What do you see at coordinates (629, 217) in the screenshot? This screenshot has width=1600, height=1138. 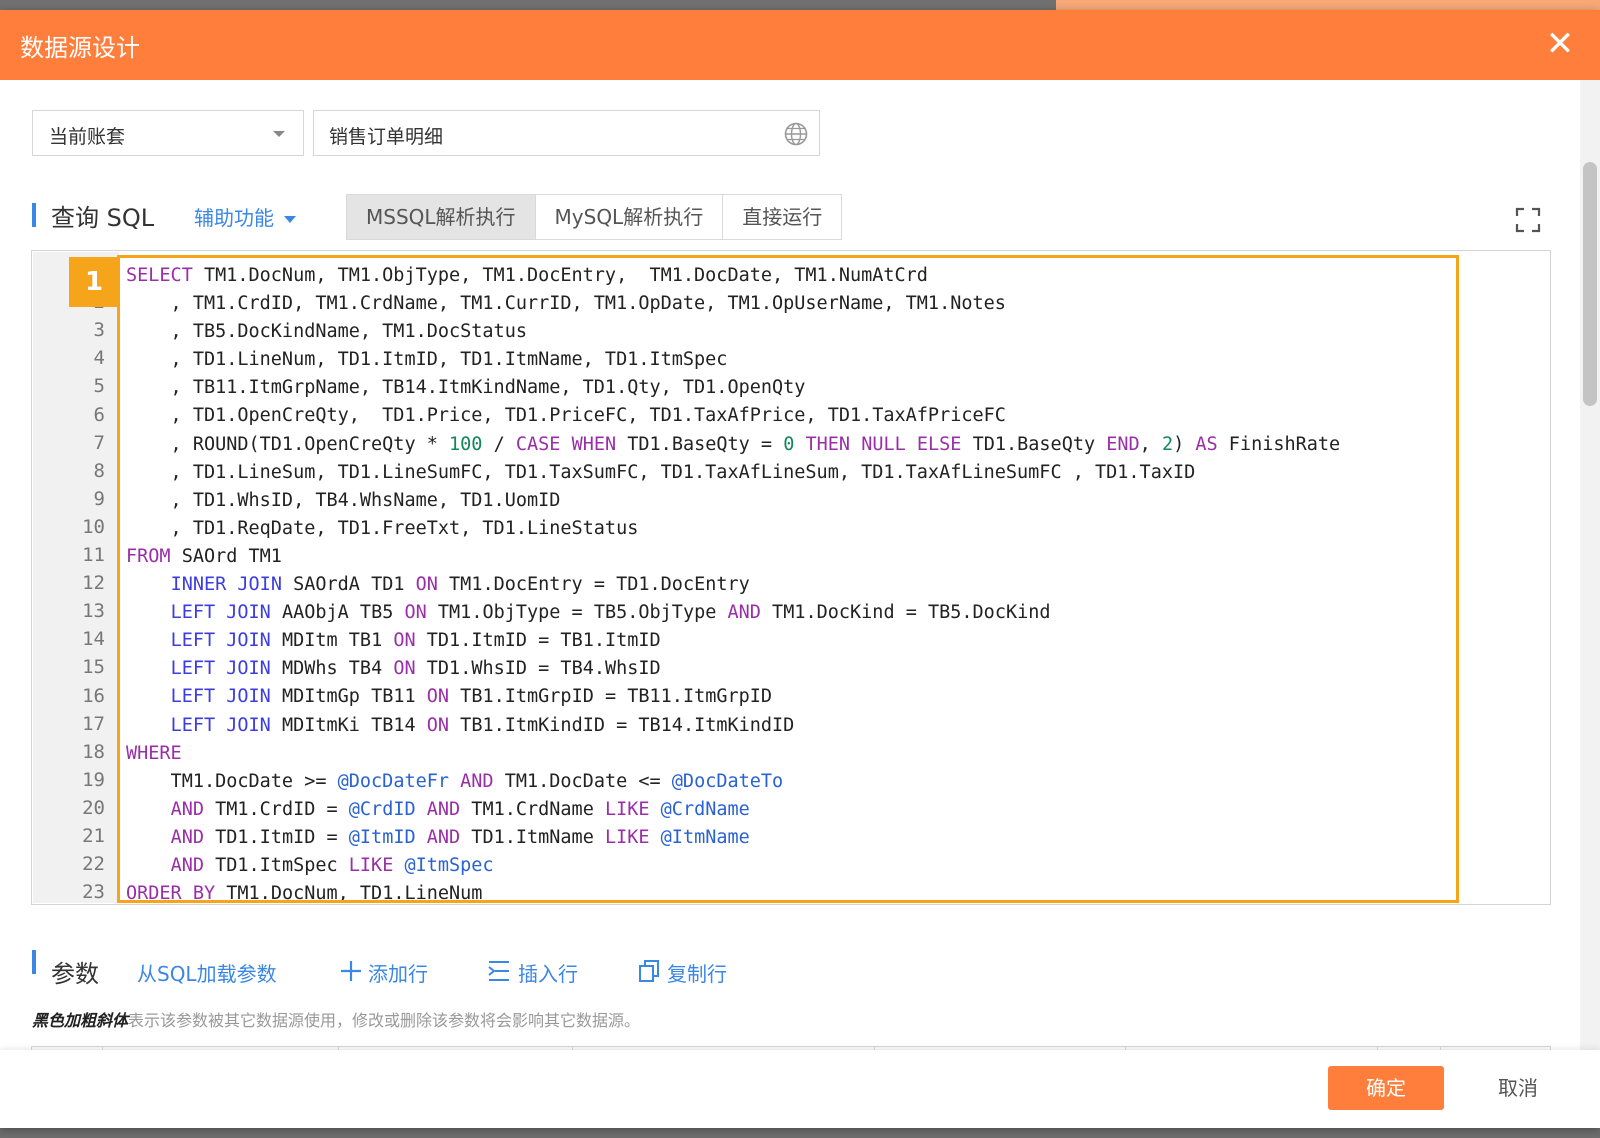 I see `mysql-parse-run-button: MySQL解析执行` at bounding box center [629, 217].